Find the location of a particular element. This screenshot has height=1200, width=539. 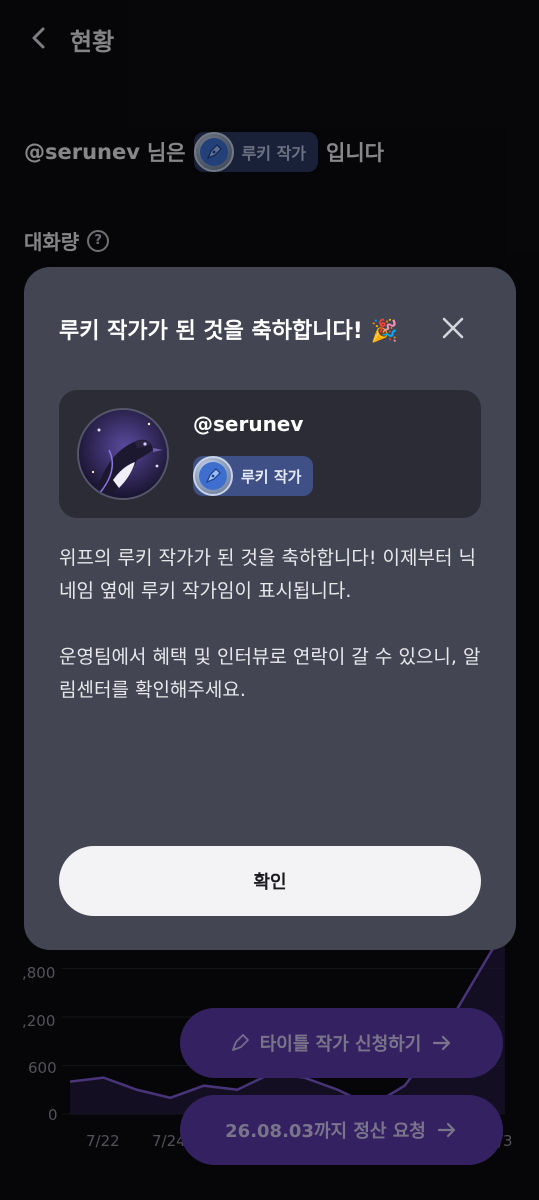

badge-label: 루키 작가 is located at coordinates (271, 476).